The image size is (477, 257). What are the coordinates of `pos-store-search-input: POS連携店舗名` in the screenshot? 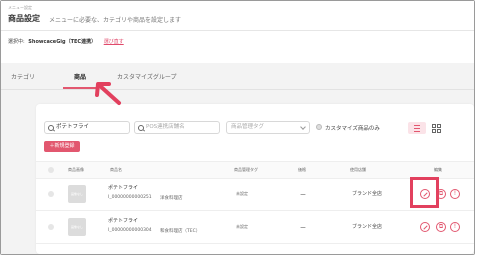 It's located at (177, 127).